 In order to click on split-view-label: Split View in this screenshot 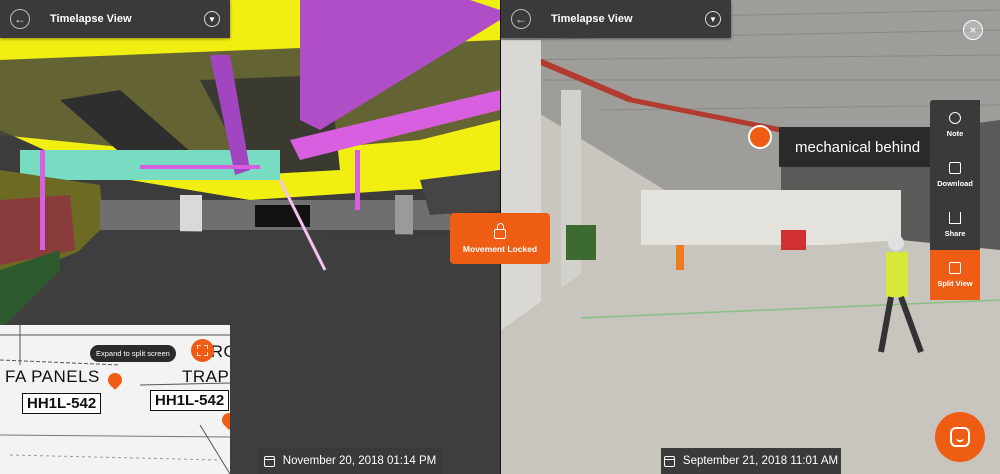, I will do `click(955, 283)`.